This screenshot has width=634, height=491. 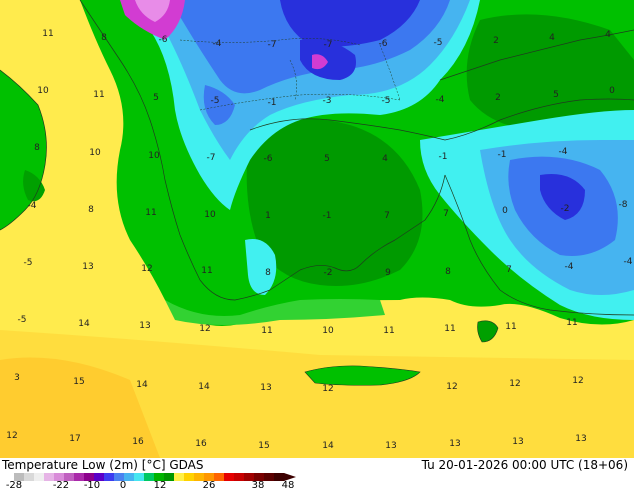 What do you see at coordinates (258, 485) in the screenshot?
I see `colorbar-tick-label: 38` at bounding box center [258, 485].